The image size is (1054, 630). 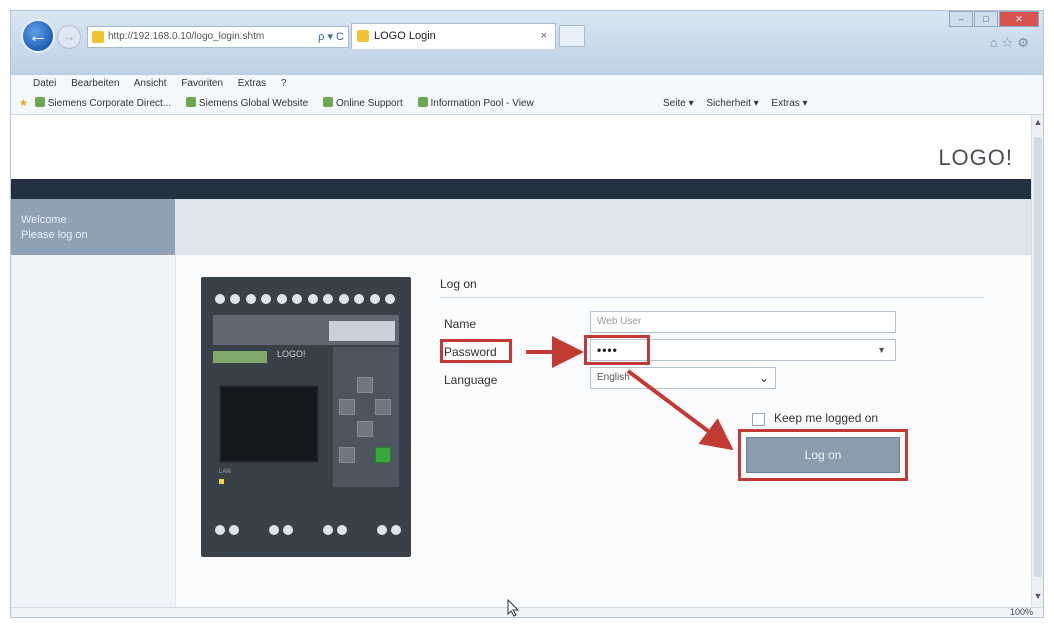 What do you see at coordinates (291, 354) in the screenshot?
I see `device-brand: LOGO!` at bounding box center [291, 354].